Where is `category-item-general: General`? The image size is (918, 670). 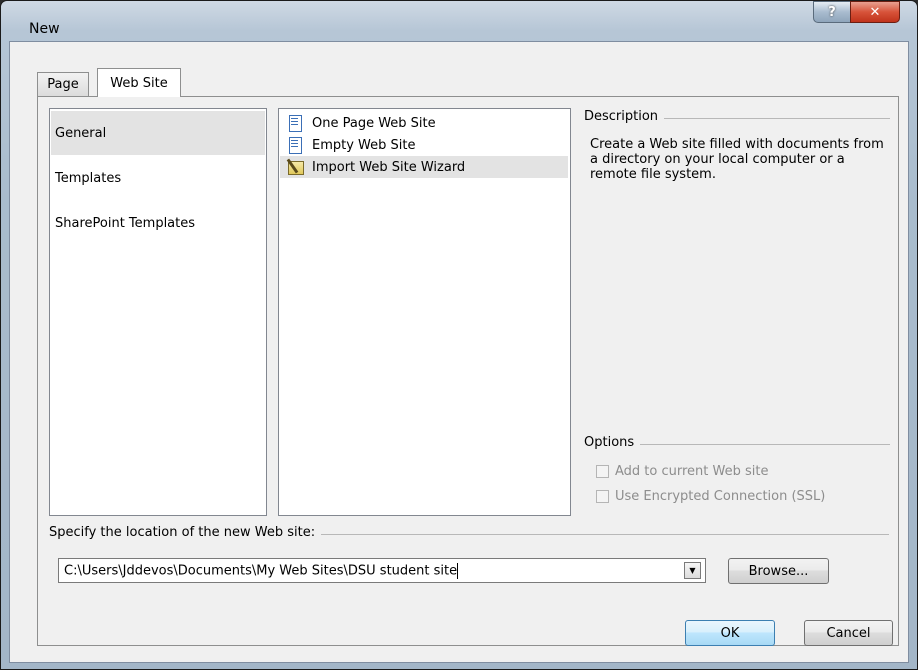
category-item-general: General is located at coordinates (158, 133).